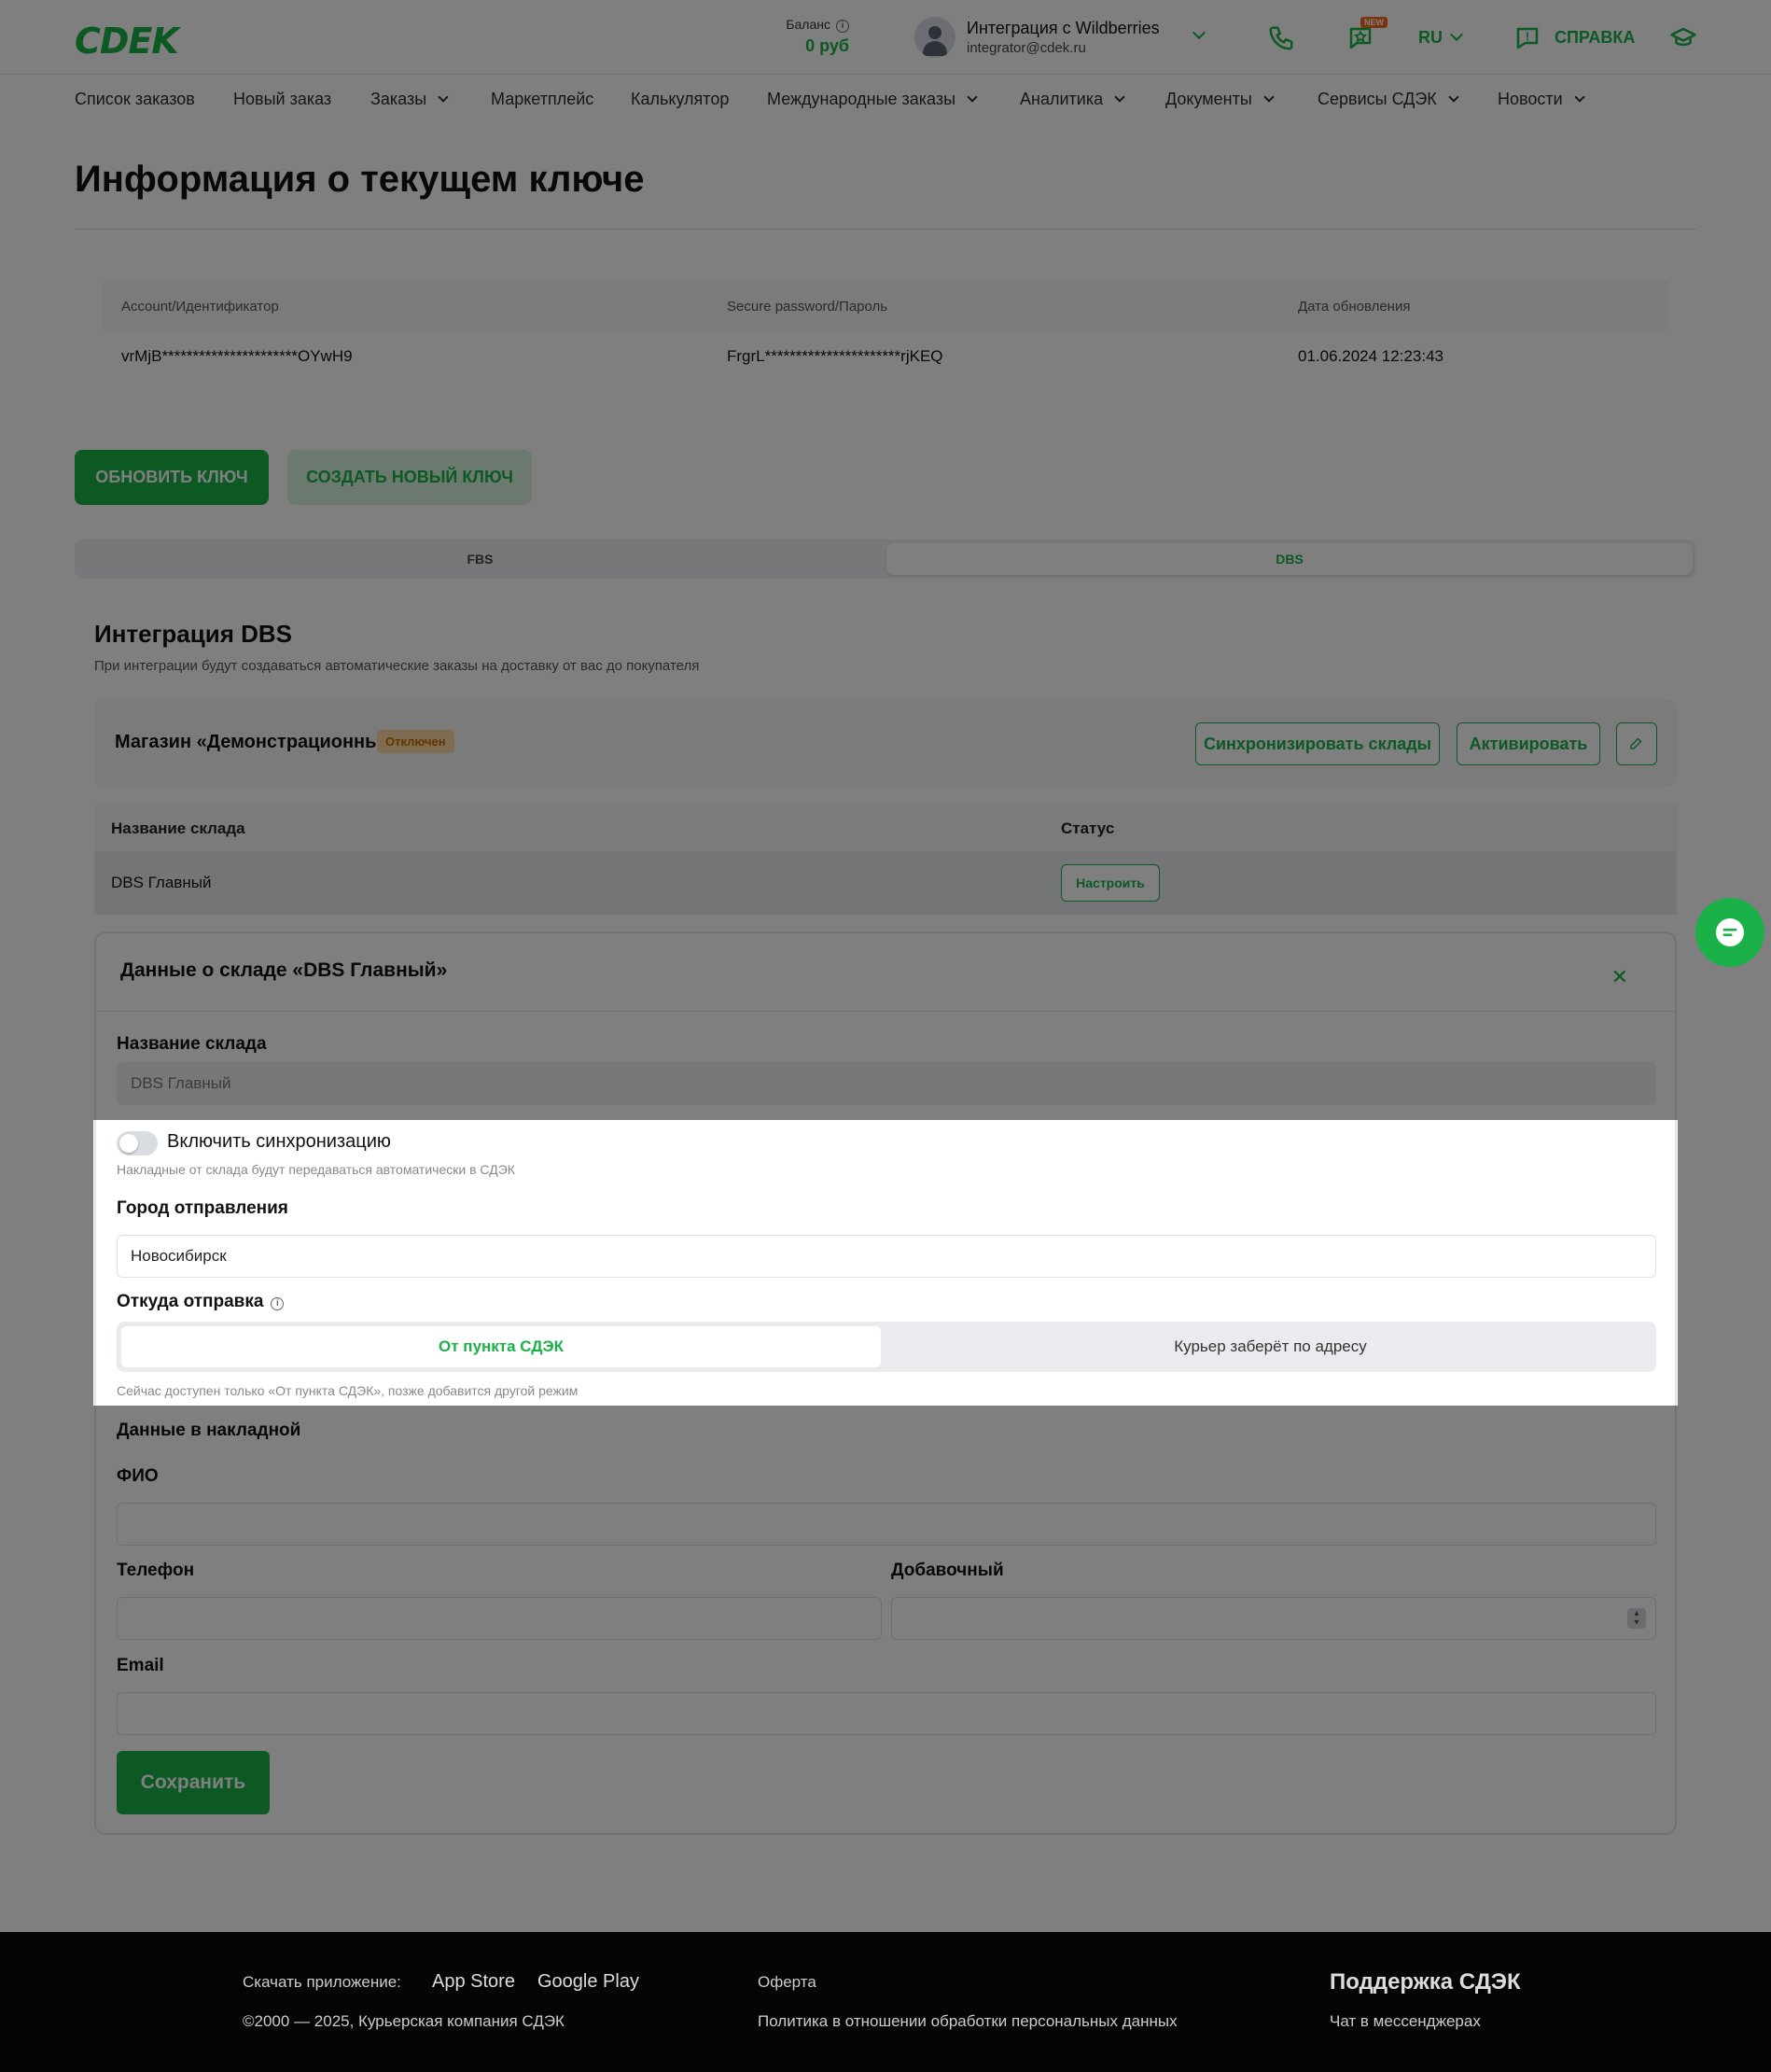  What do you see at coordinates (237, 356) in the screenshot?
I see `account-value: vrMjB**********************OYwH9` at bounding box center [237, 356].